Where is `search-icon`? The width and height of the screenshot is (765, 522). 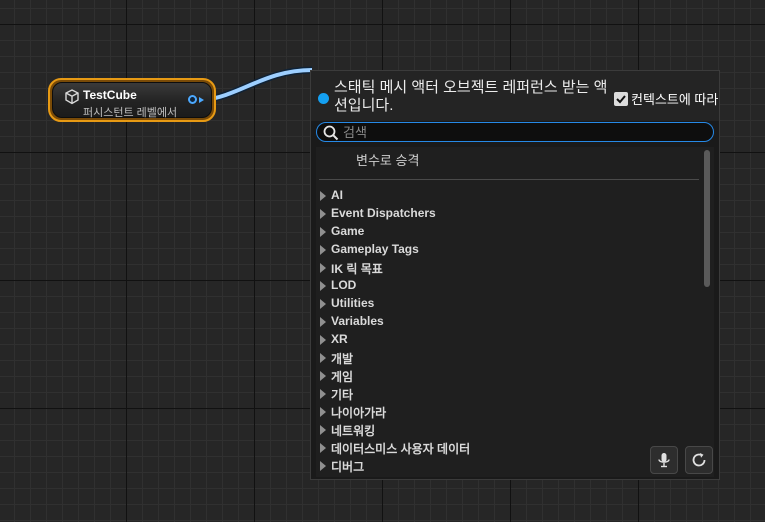 search-icon is located at coordinates (331, 133).